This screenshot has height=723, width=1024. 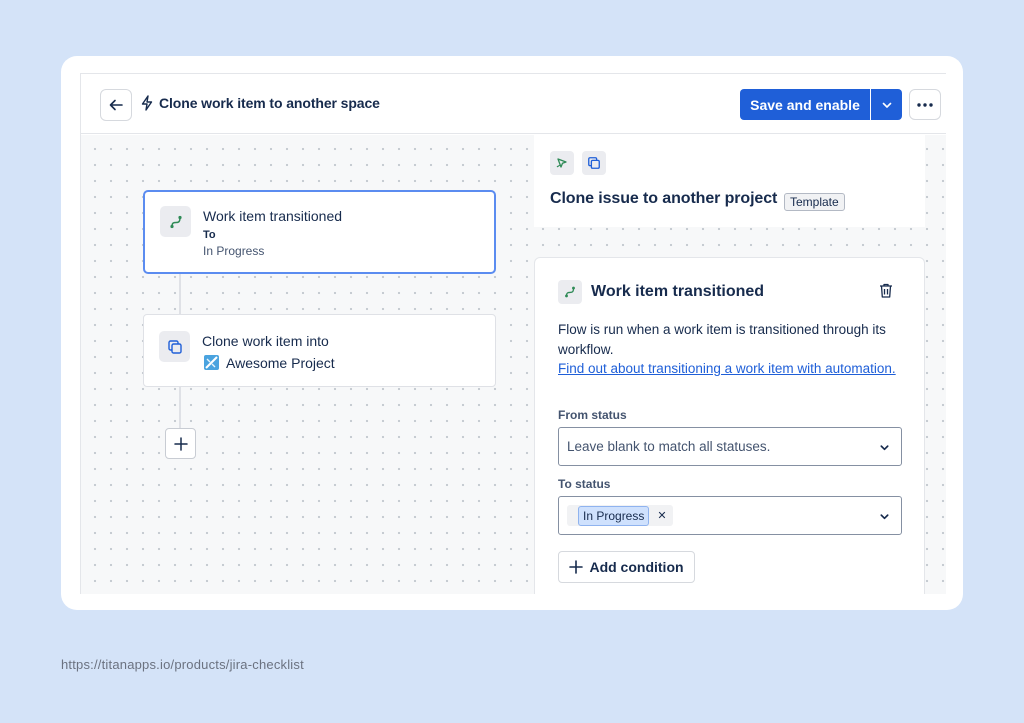 I want to click on status-chip-label: In Progress, so click(x=614, y=515).